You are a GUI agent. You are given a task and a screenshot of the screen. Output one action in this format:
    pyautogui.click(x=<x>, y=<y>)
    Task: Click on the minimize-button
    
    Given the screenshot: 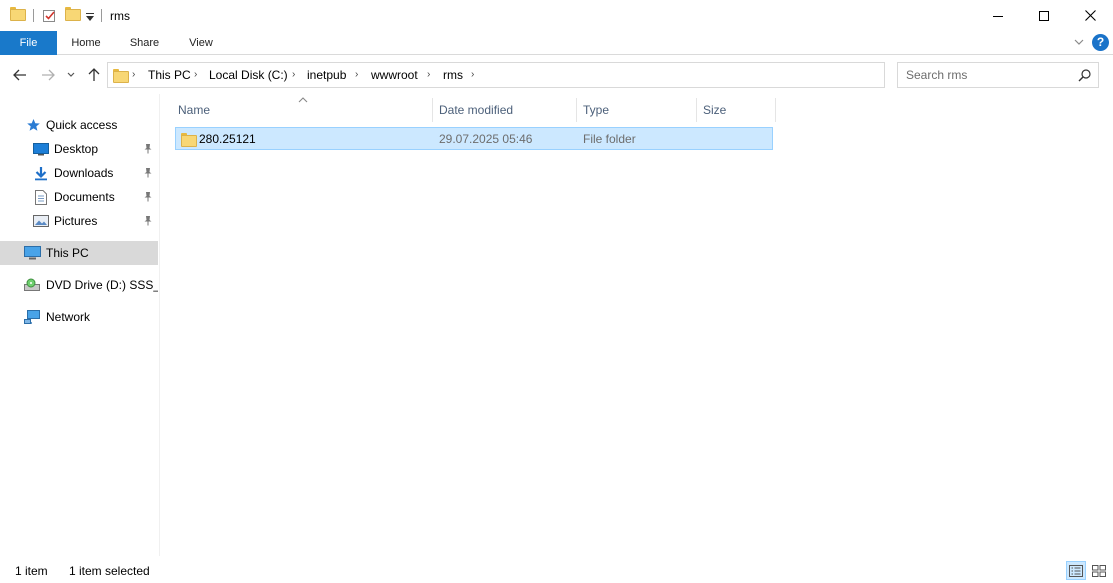 What is the action you would take?
    pyautogui.click(x=998, y=15)
    